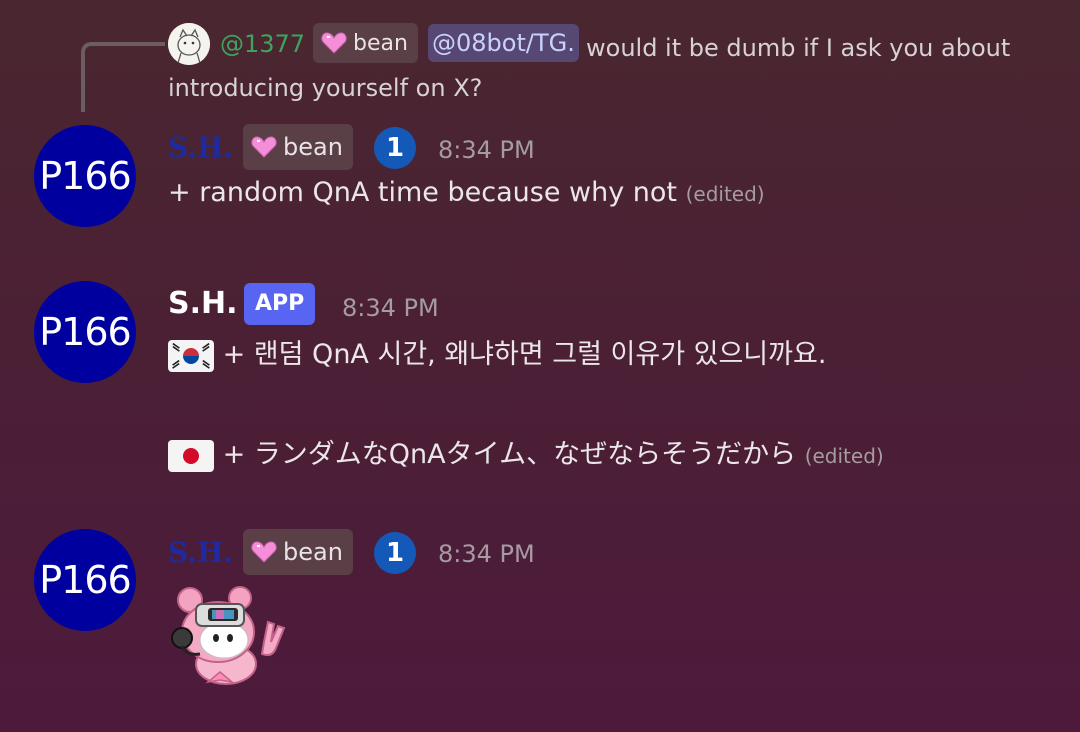  What do you see at coordinates (123, 77) in the screenshot?
I see `reply-connector` at bounding box center [123, 77].